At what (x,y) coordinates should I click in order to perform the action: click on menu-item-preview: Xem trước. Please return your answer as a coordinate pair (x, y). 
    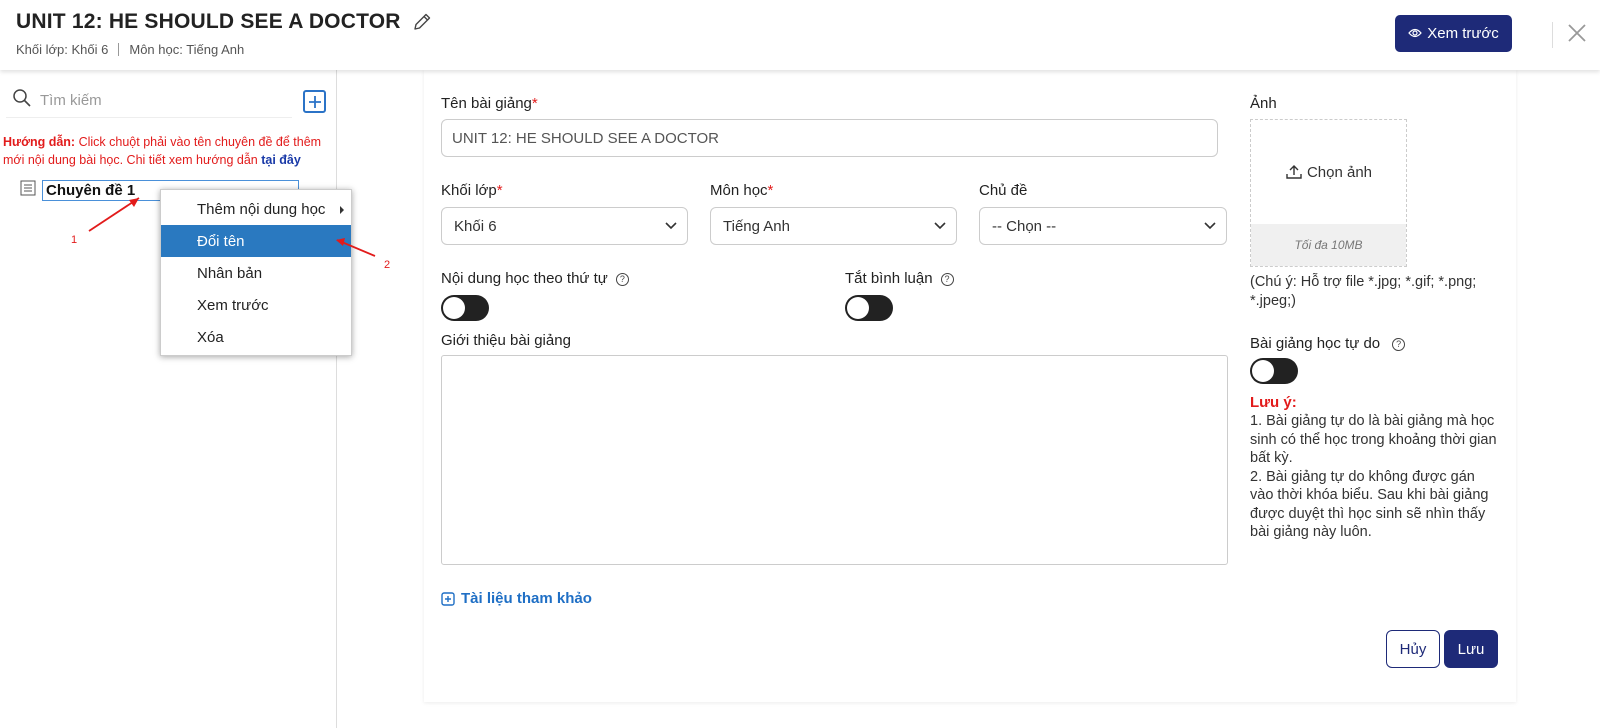
    Looking at the image, I should click on (256, 305).